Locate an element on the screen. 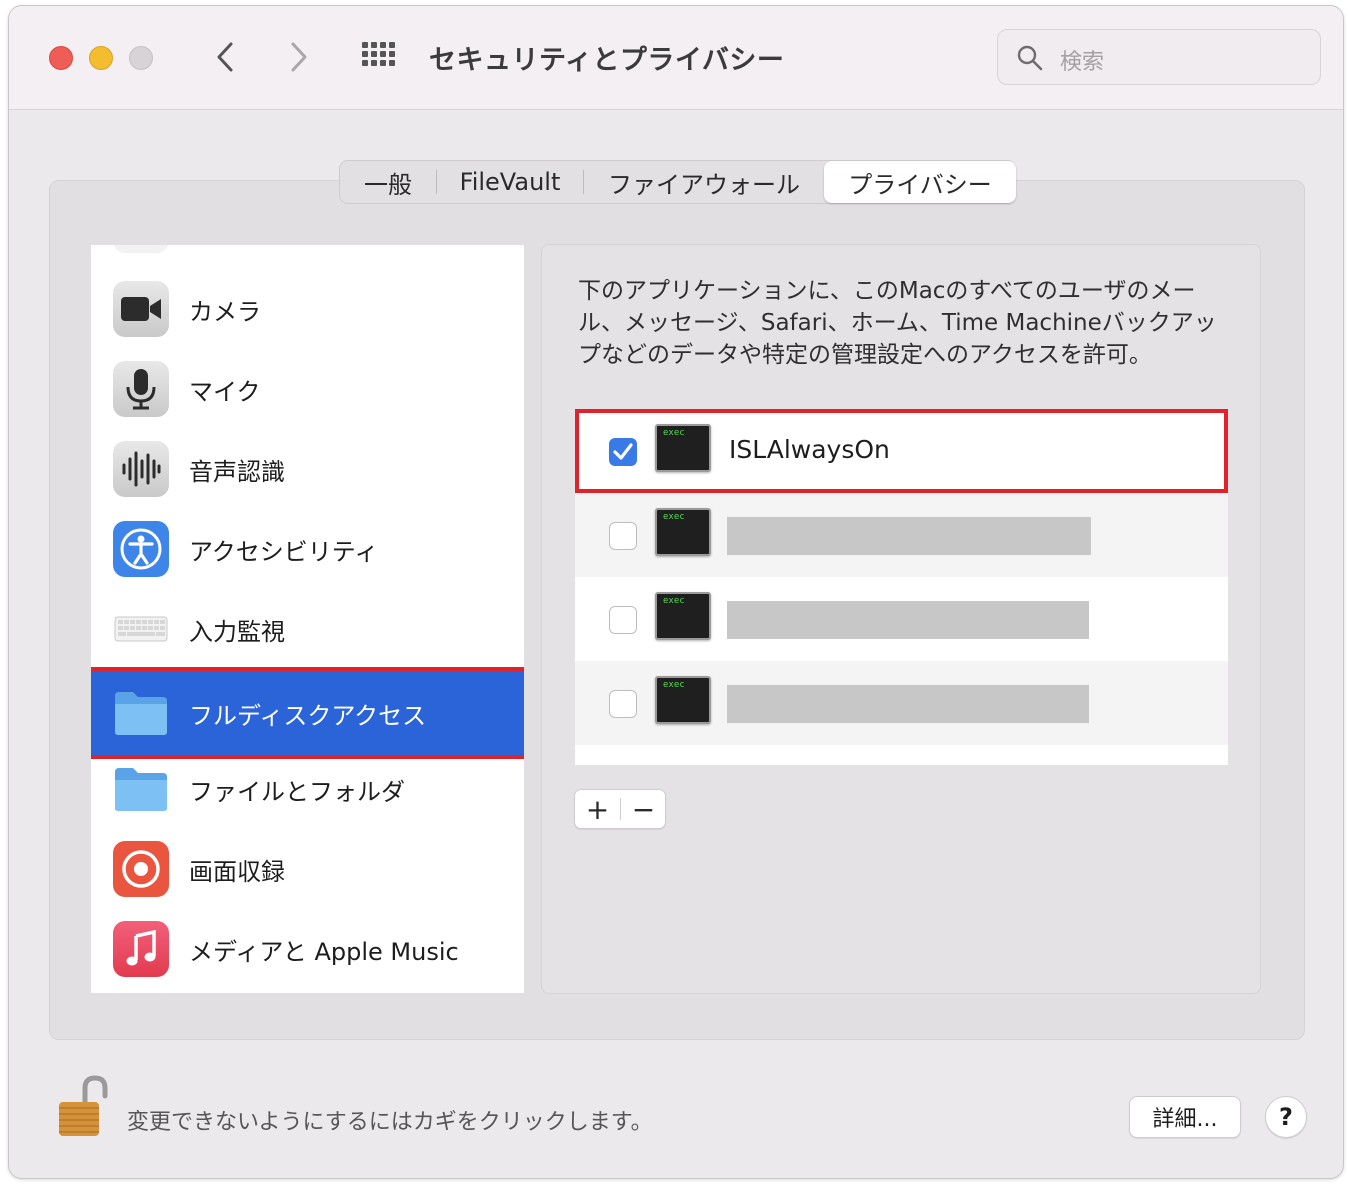 The height and width of the screenshot is (1185, 1348). sidebar-item-label: 画面収録 is located at coordinates (237, 871).